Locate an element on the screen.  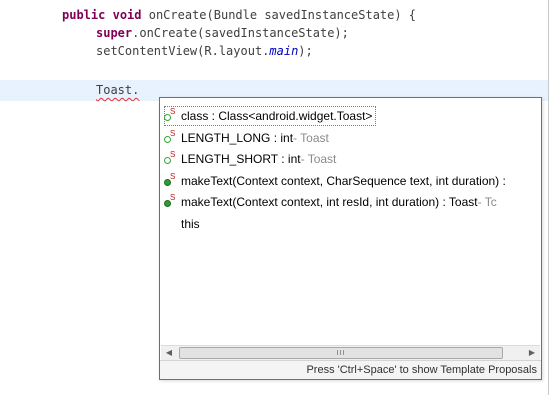
proposal-item-length-long: S LENGTH_LONG : int - Toast is located at coordinates (246, 138).